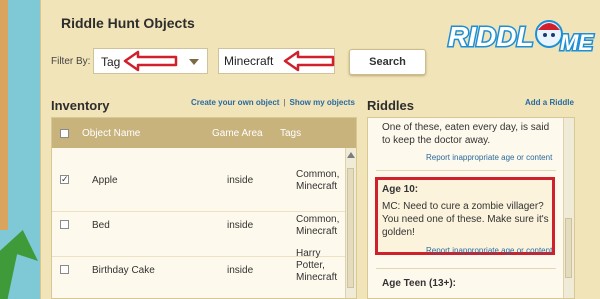  Describe the element at coordinates (387, 62) in the screenshot. I see `search-button: Search` at that location.